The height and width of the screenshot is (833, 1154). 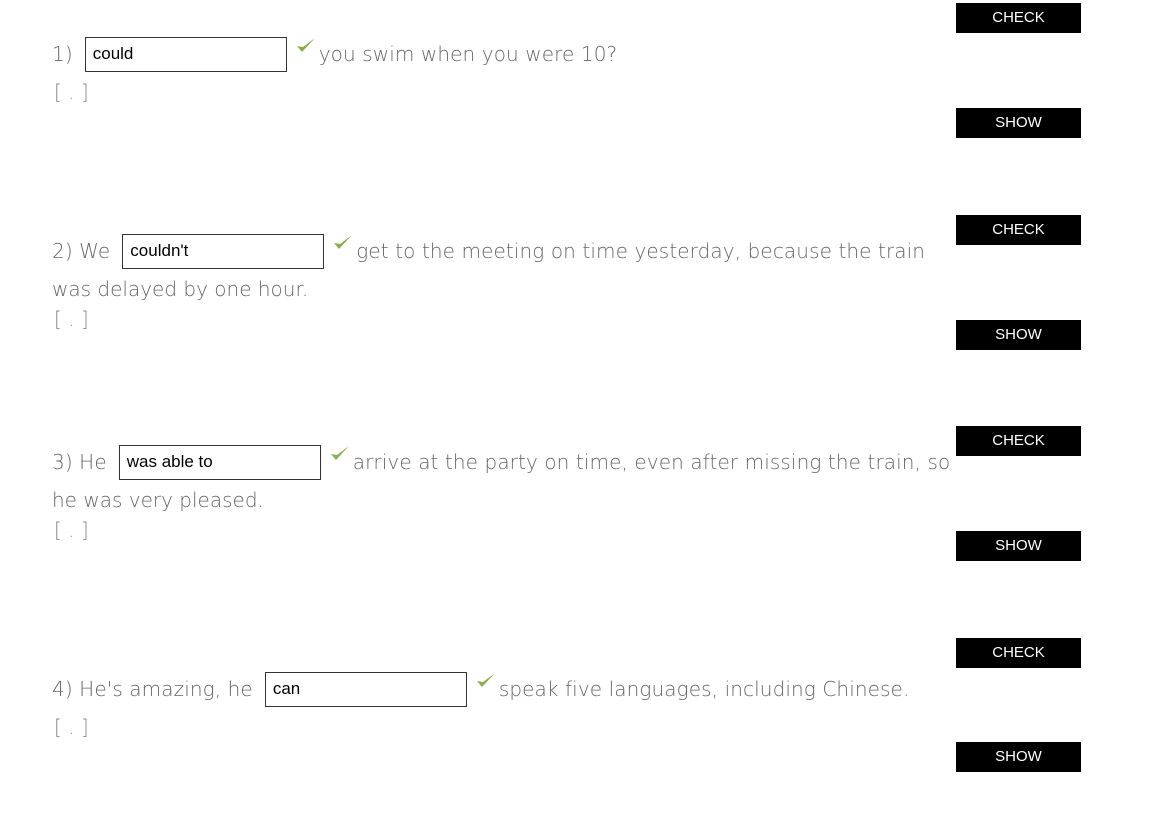 I want to click on question-4-answer-input, so click(x=365, y=689).